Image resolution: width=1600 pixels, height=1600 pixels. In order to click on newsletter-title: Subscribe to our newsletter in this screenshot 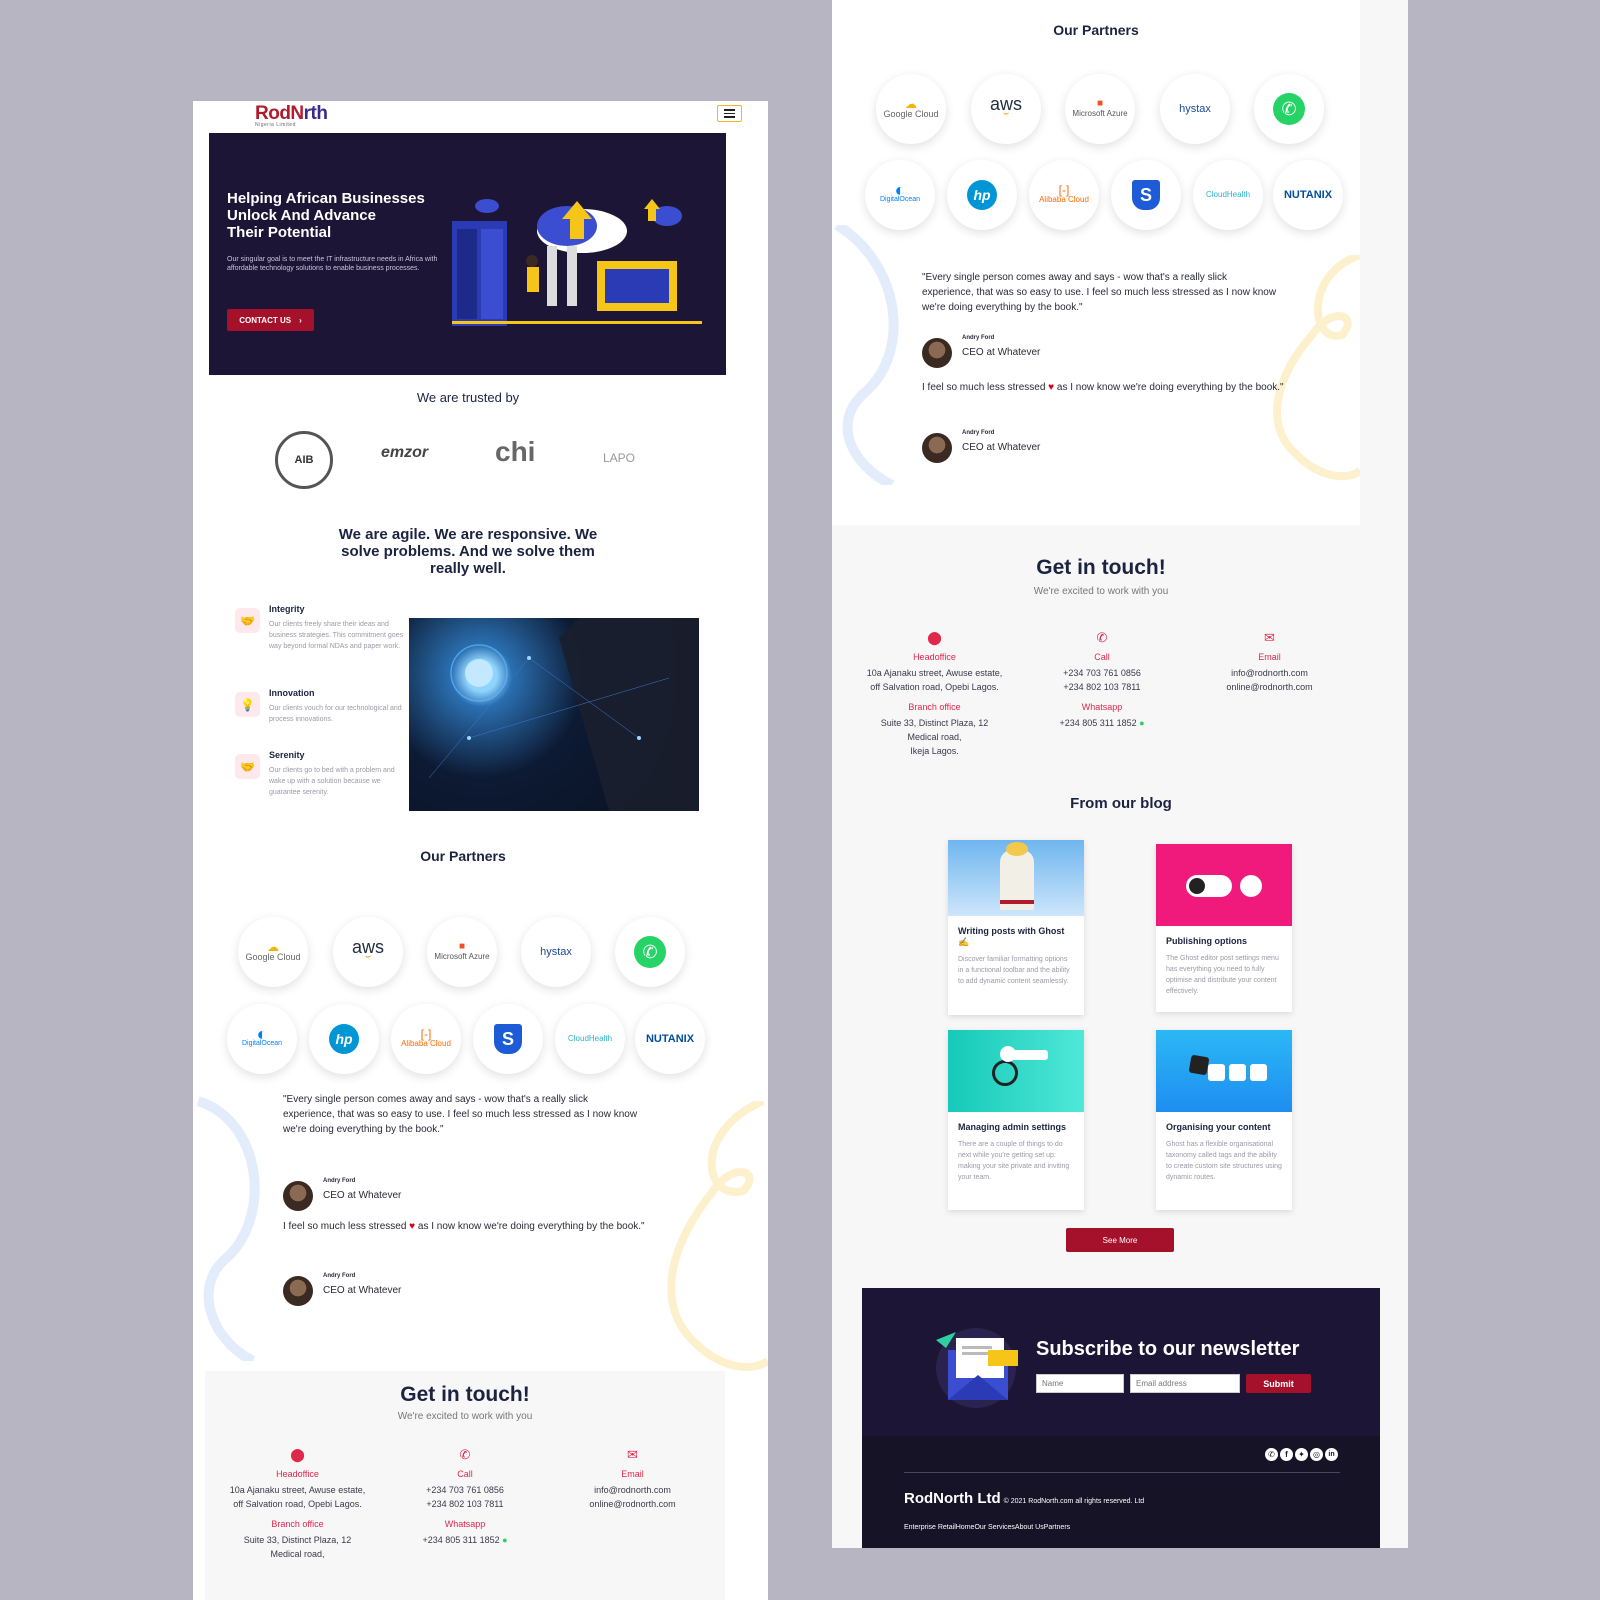, I will do `click(1168, 1349)`.